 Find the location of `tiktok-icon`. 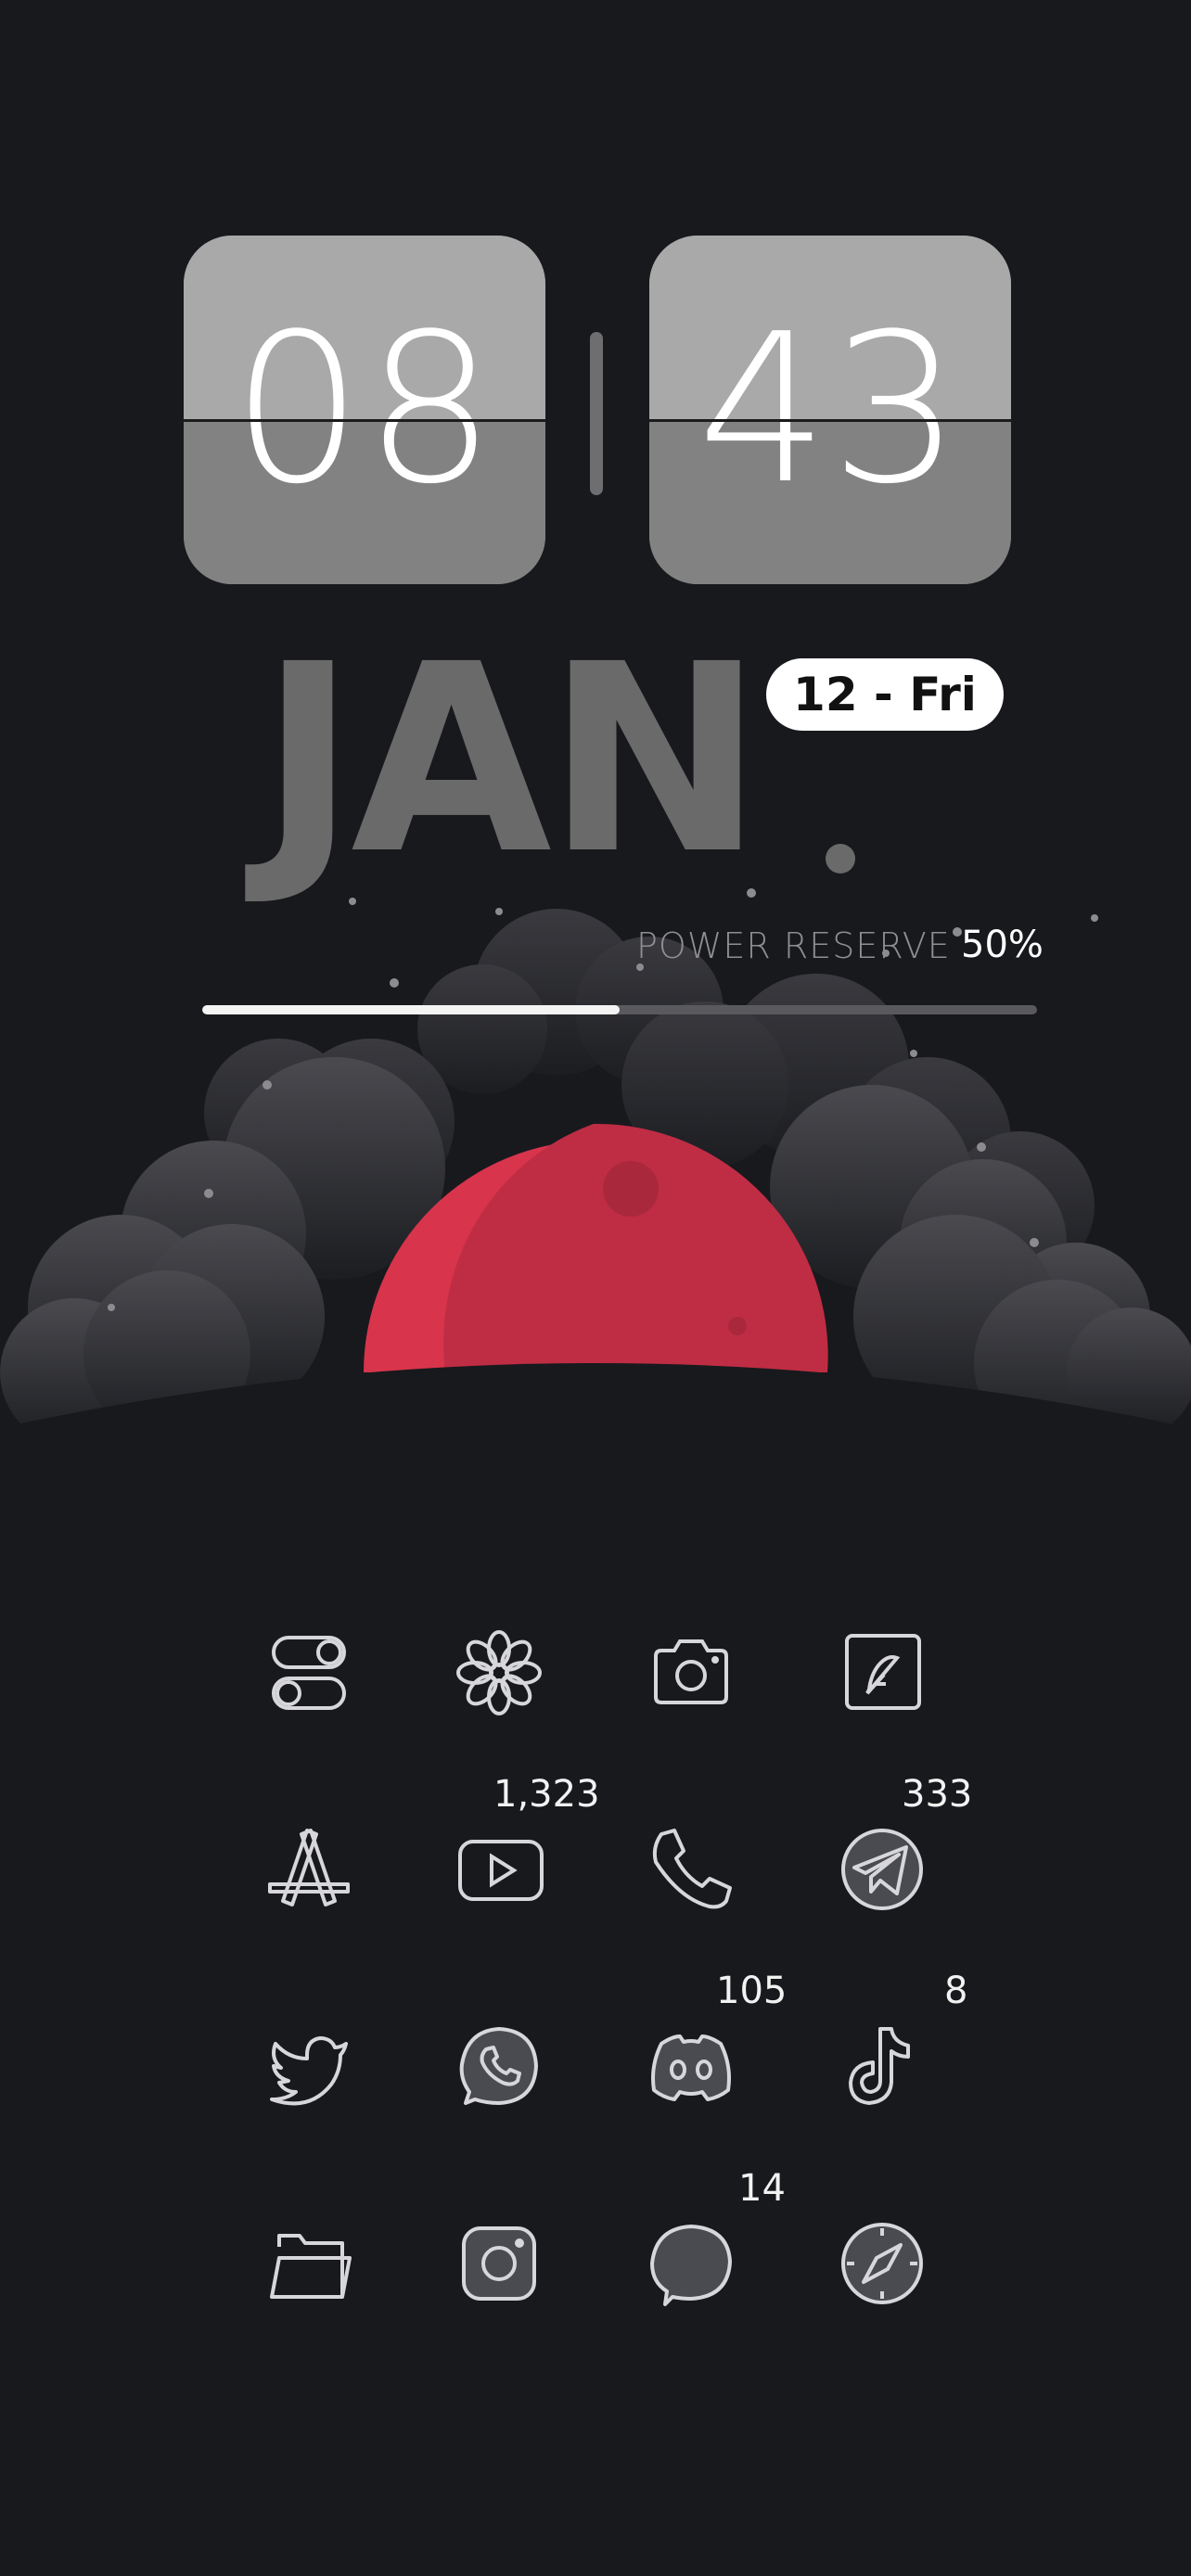

tiktok-icon is located at coordinates (882, 2066).